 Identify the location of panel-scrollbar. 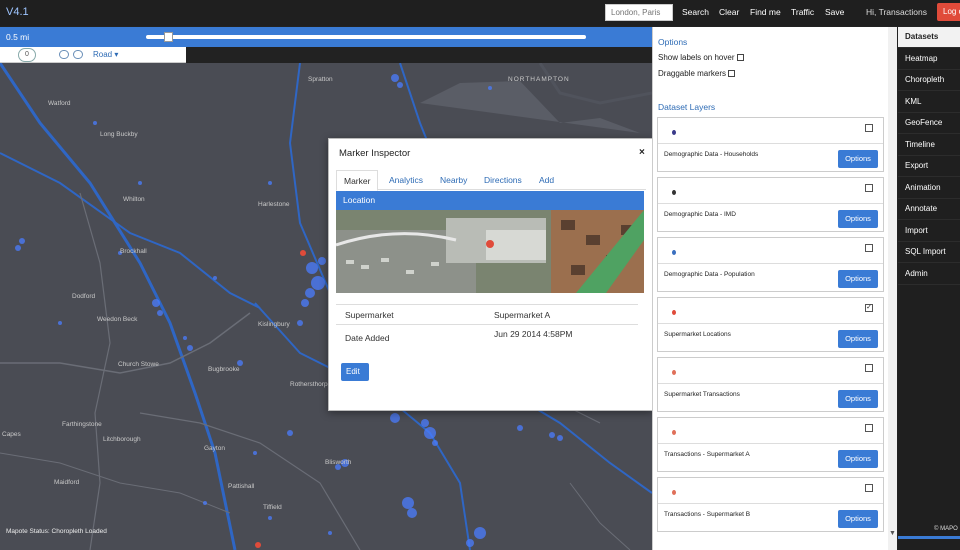
(892, 288).